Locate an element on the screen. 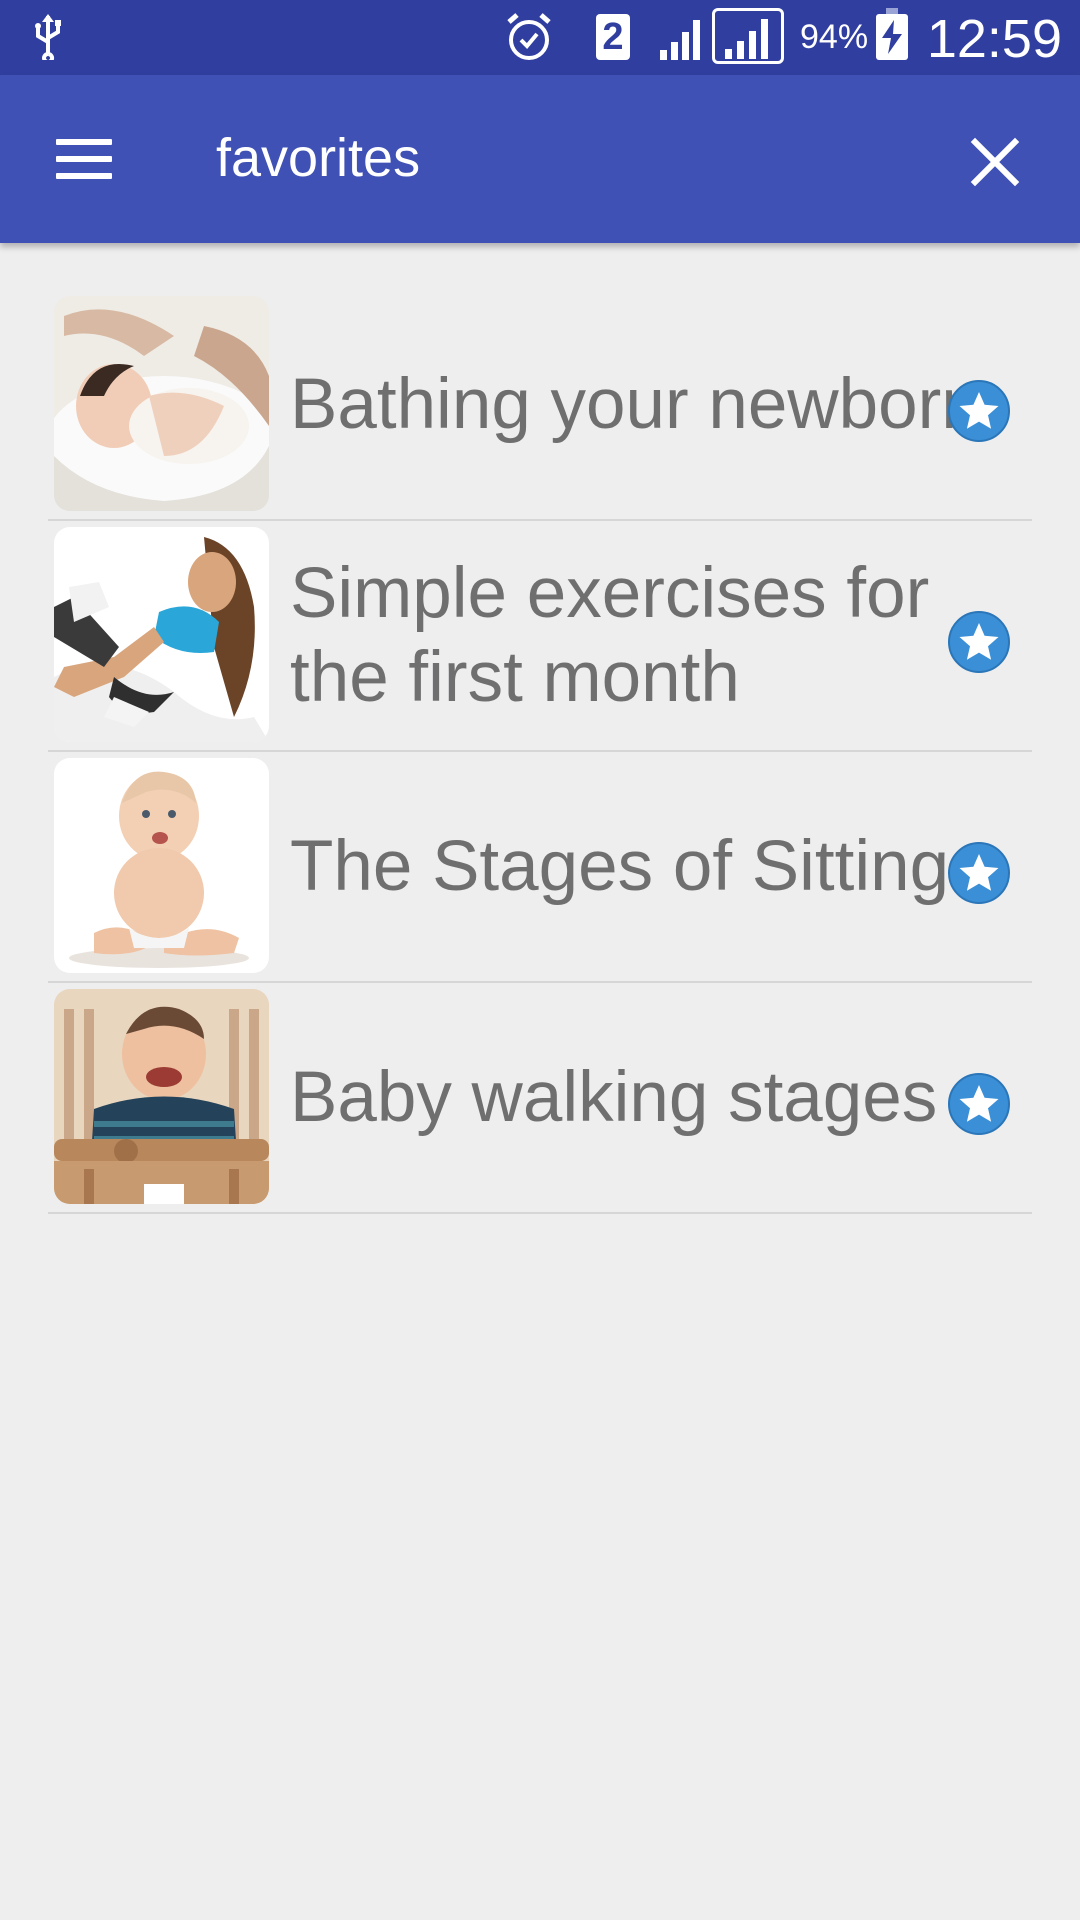 The height and width of the screenshot is (1920, 1080). sitting-baby-photo is located at coordinates (161, 865).